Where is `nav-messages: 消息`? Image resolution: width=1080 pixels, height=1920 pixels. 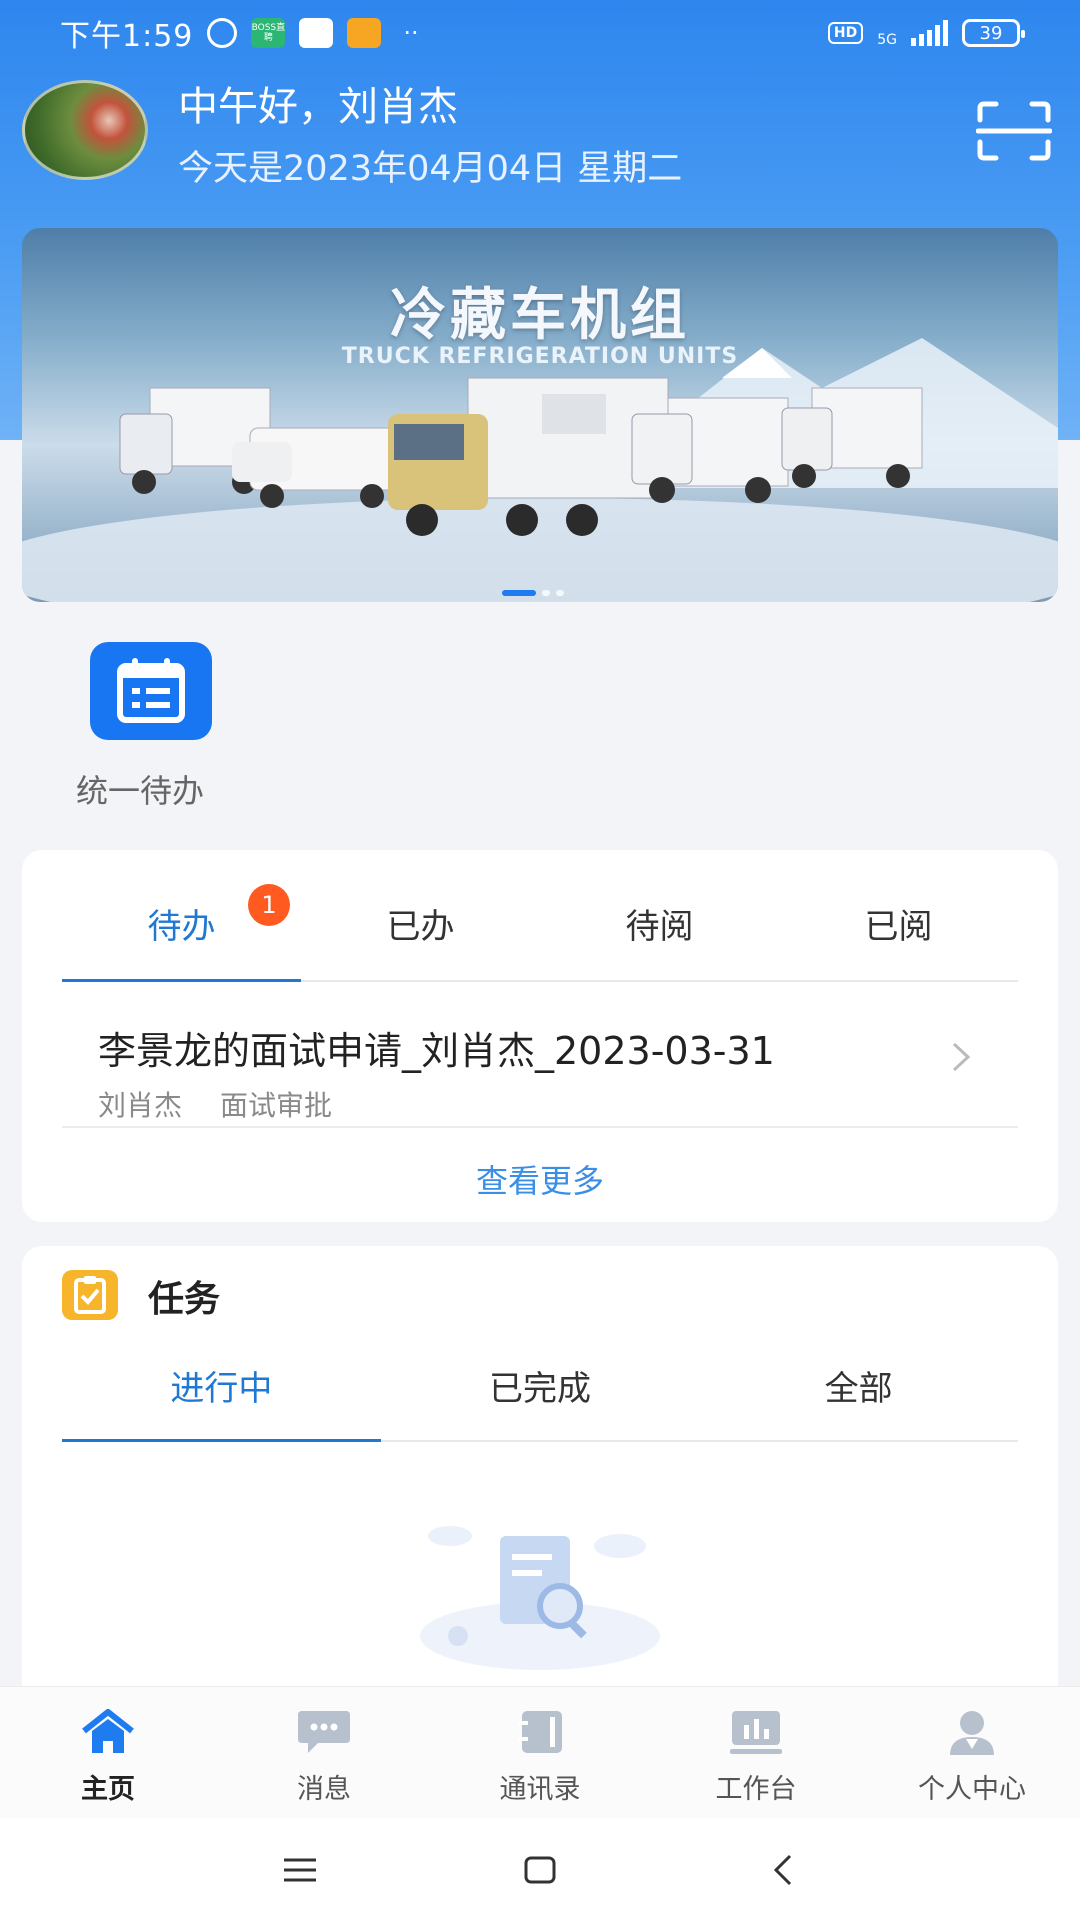
nav-messages: 消息 is located at coordinates (324, 1752).